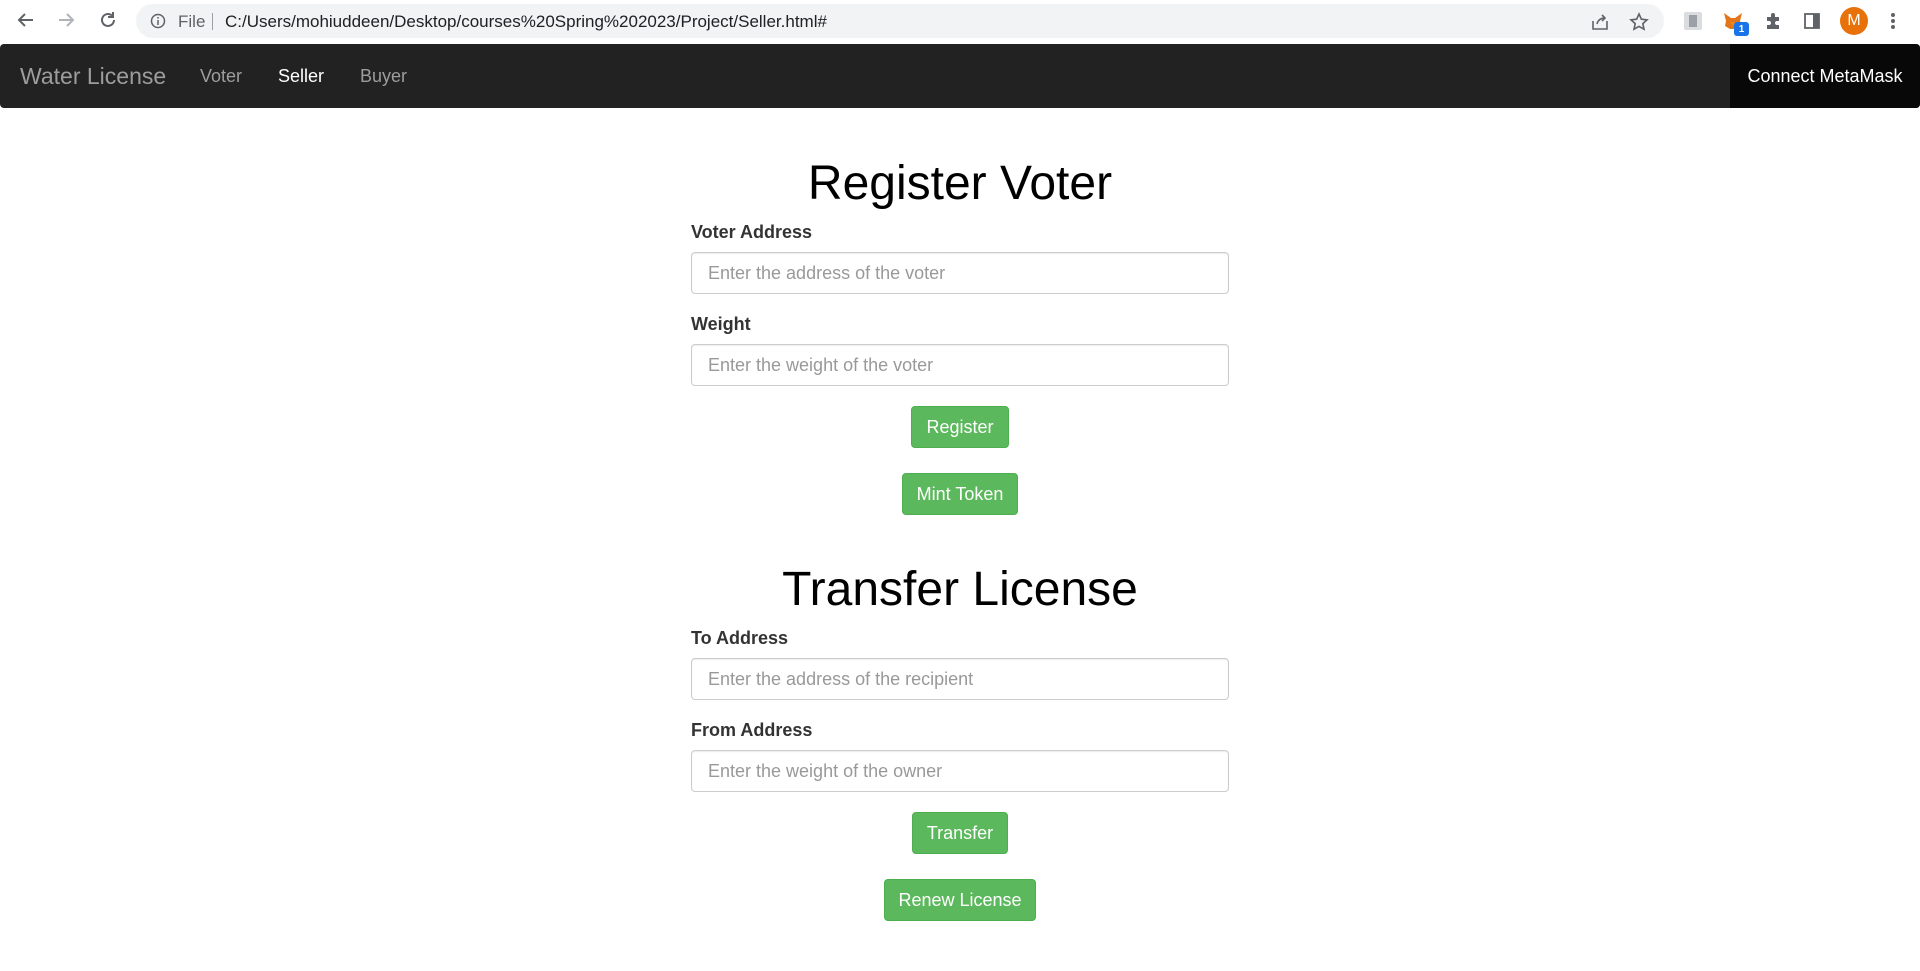  I want to click on transfer-button: Transfer, so click(960, 833).